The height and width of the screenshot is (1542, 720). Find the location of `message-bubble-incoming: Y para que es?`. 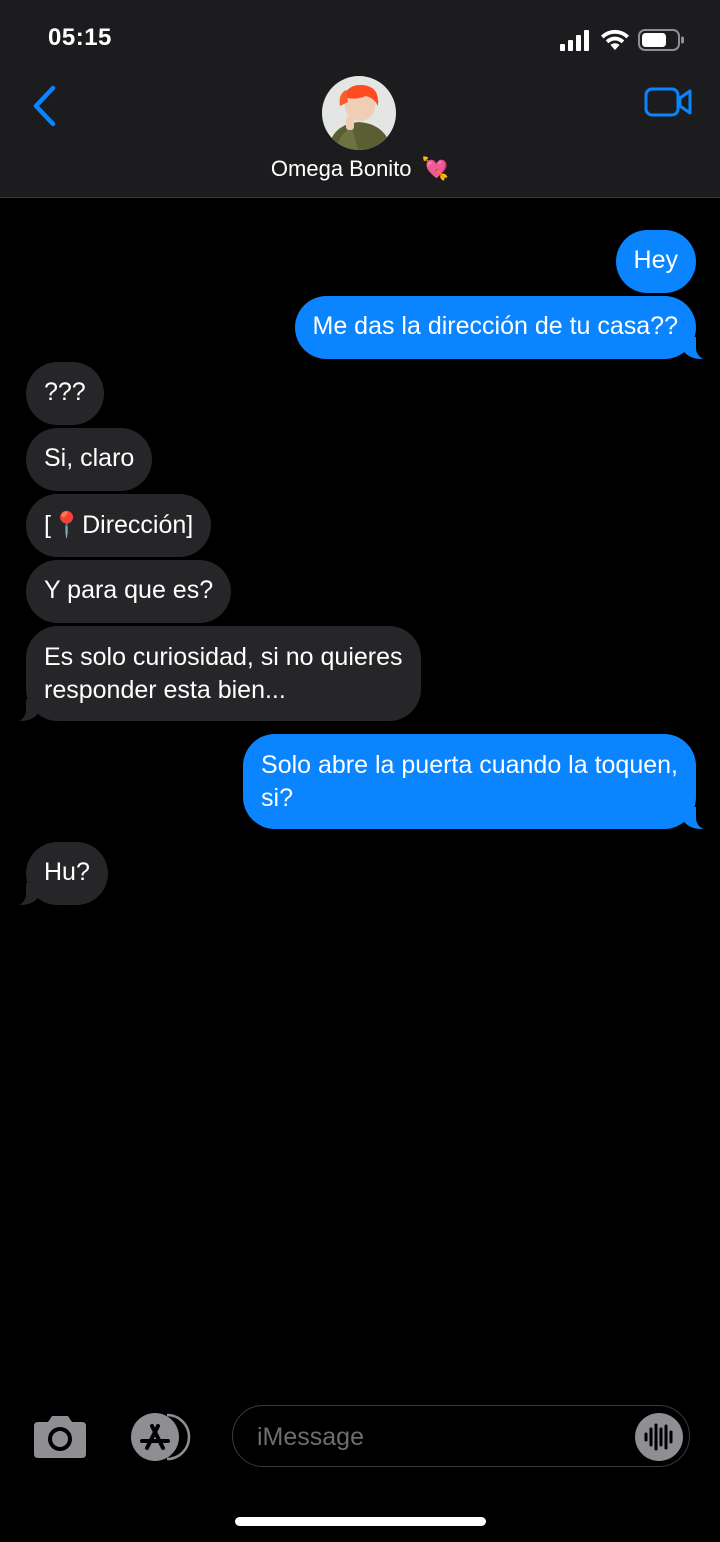

message-bubble-incoming: Y para que es? is located at coordinates (129, 591).